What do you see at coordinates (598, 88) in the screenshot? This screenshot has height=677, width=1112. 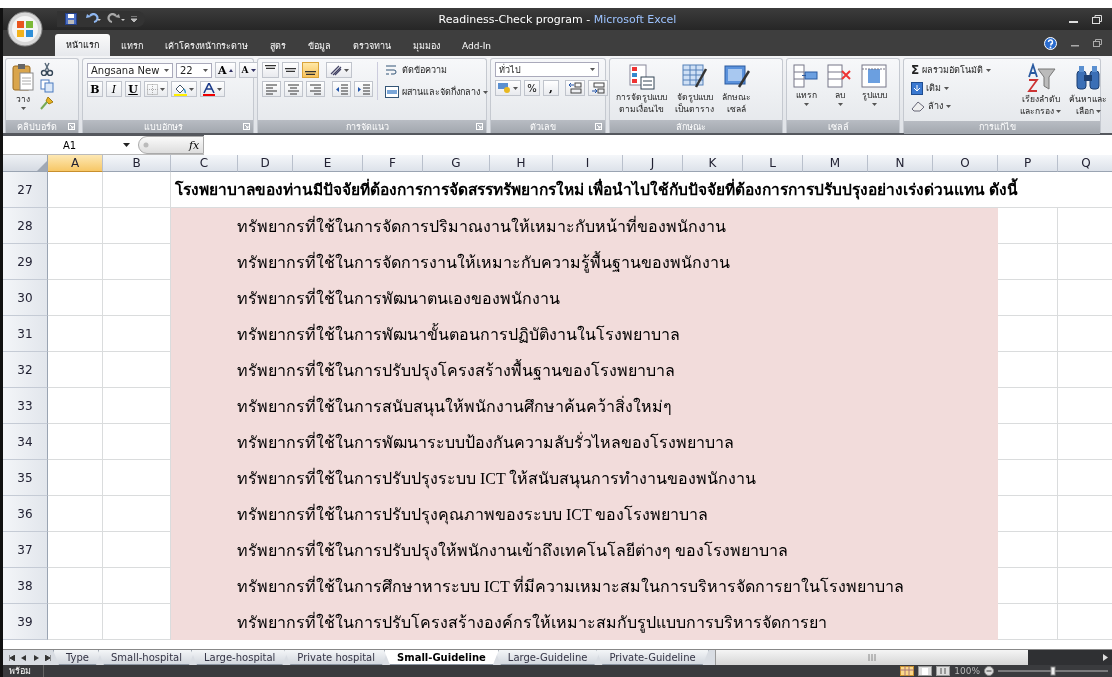 I see `decrease-decimal-button` at bounding box center [598, 88].